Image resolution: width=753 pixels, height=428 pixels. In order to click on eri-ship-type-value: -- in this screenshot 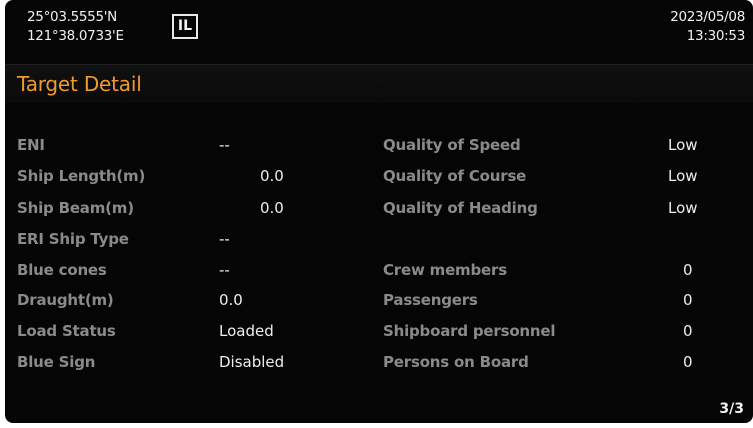, I will do `click(224, 239)`.